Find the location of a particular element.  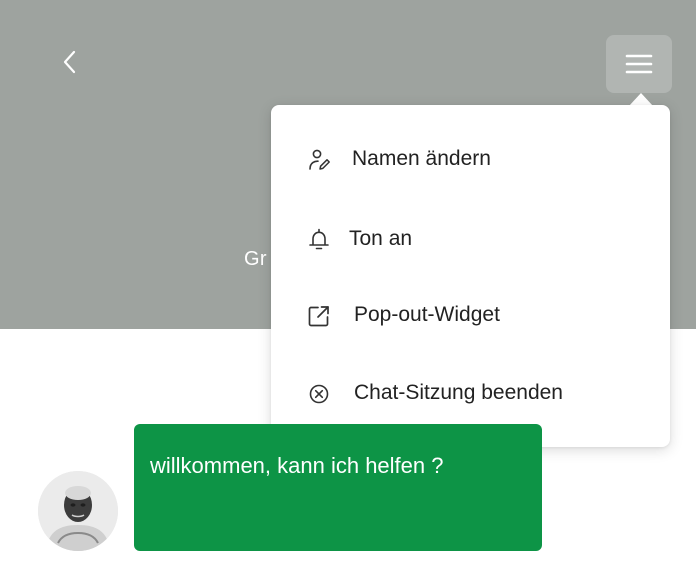

close-circle-icon is located at coordinates (319, 394).